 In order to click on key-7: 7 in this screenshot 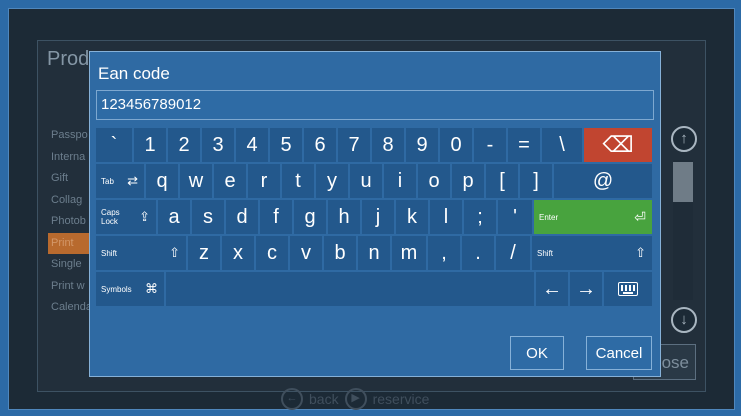, I will do `click(354, 145)`.